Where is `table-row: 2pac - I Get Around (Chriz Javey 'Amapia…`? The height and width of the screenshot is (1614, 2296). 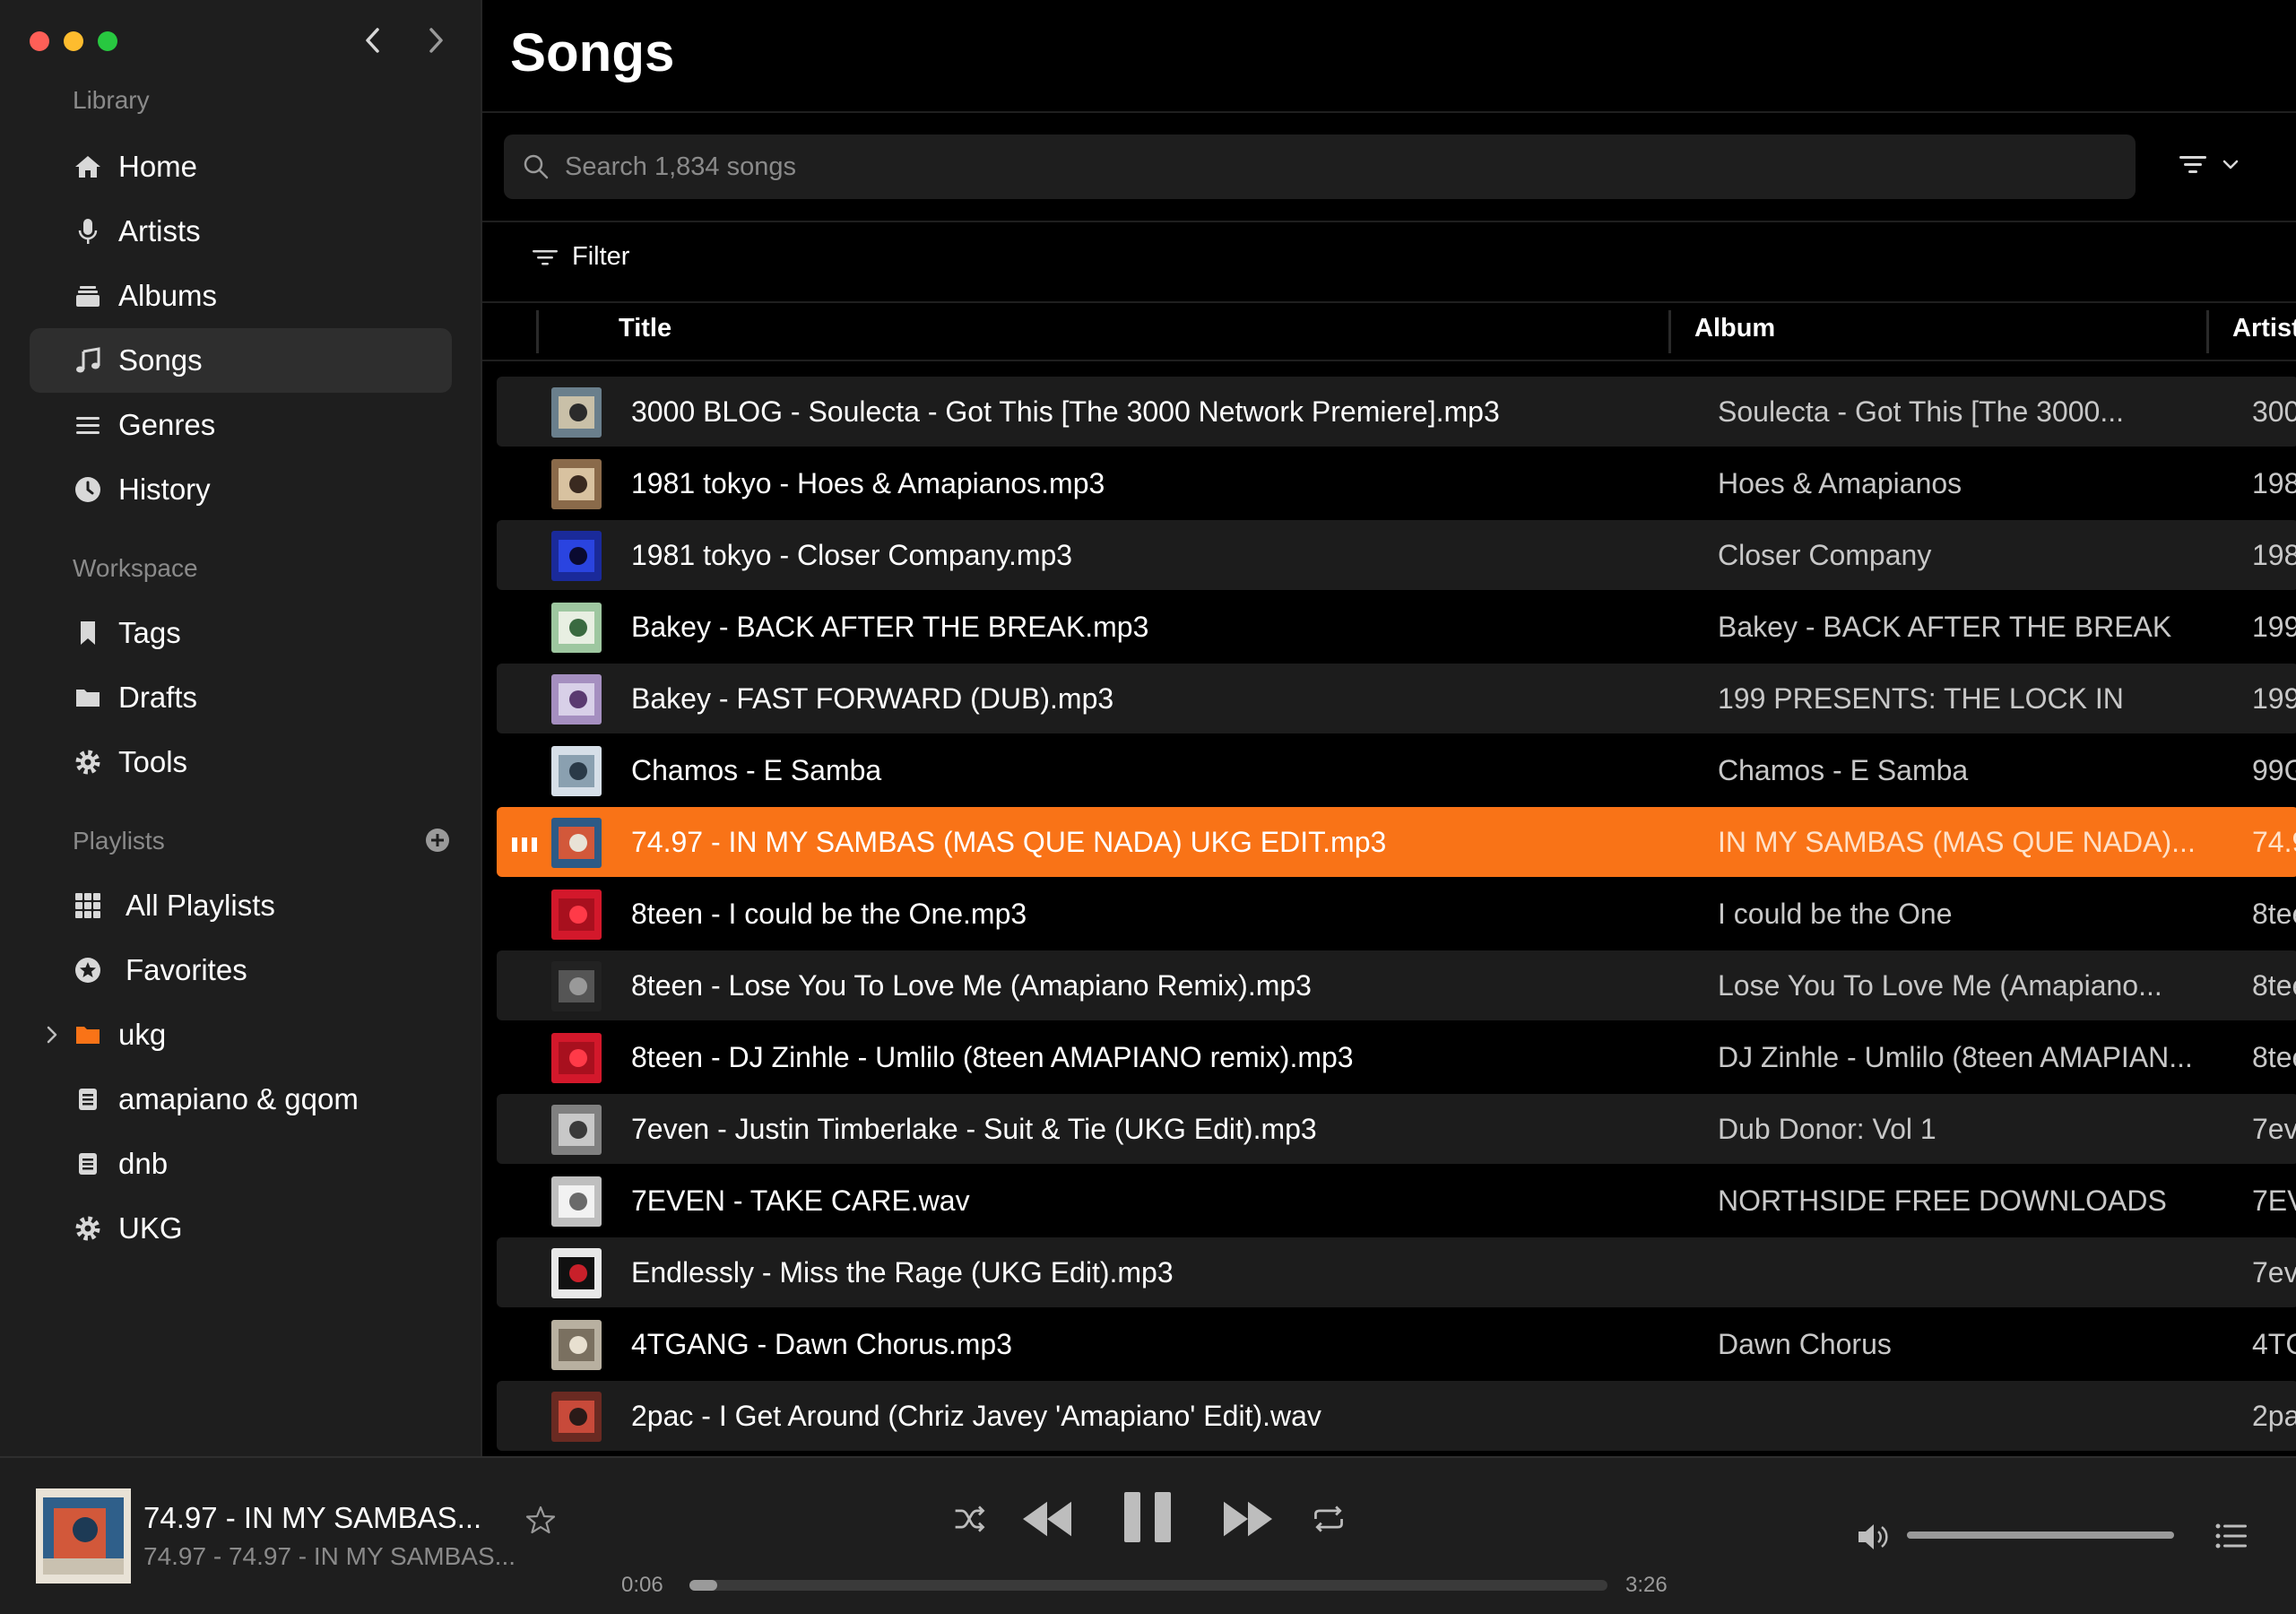 table-row: 2pac - I Get Around (Chriz Javey 'Amapia… is located at coordinates (1396, 1416).